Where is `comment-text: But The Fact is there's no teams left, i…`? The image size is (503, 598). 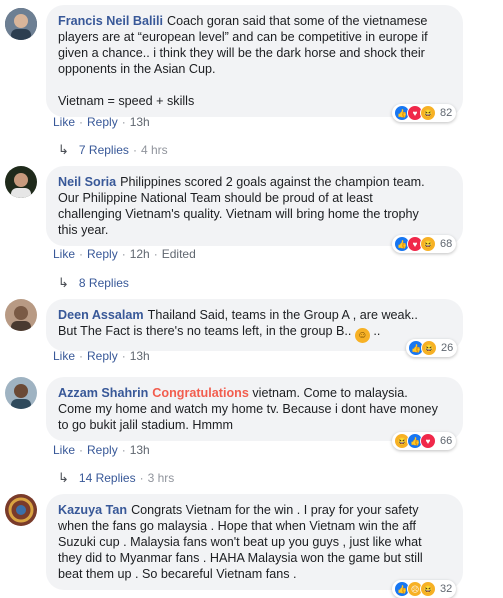
comment-text: But The Fact is there's no teams left, i… is located at coordinates (205, 331).